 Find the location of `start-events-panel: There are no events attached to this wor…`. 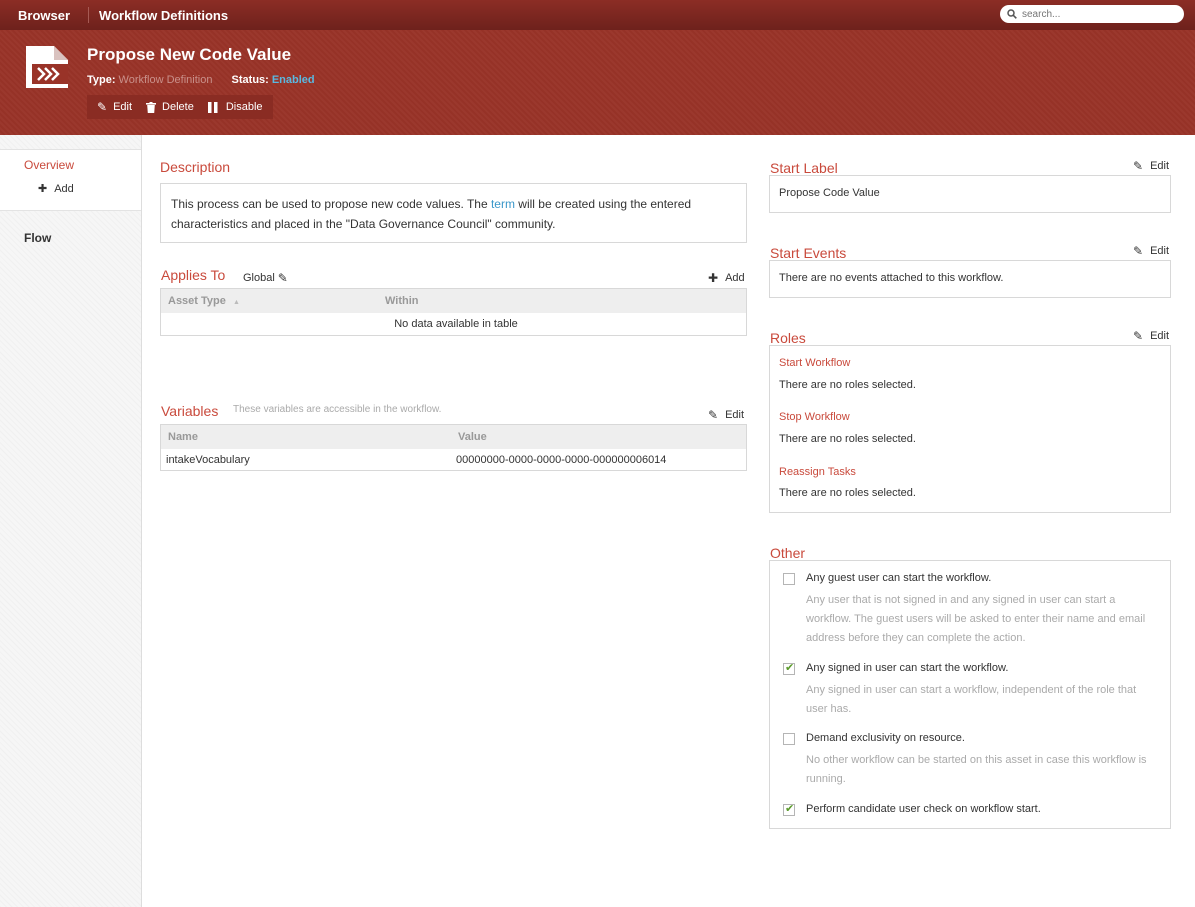

start-events-panel: There are no events attached to this wor… is located at coordinates (970, 279).